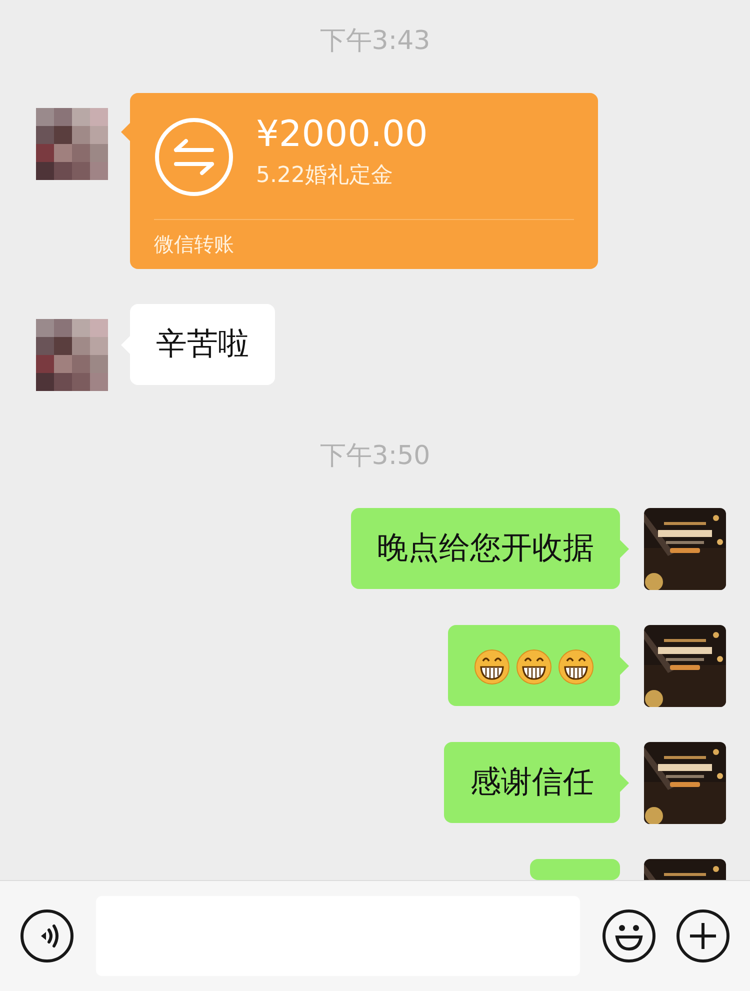 The width and height of the screenshot is (750, 991). What do you see at coordinates (629, 936) in the screenshot?
I see `emoji-icon` at bounding box center [629, 936].